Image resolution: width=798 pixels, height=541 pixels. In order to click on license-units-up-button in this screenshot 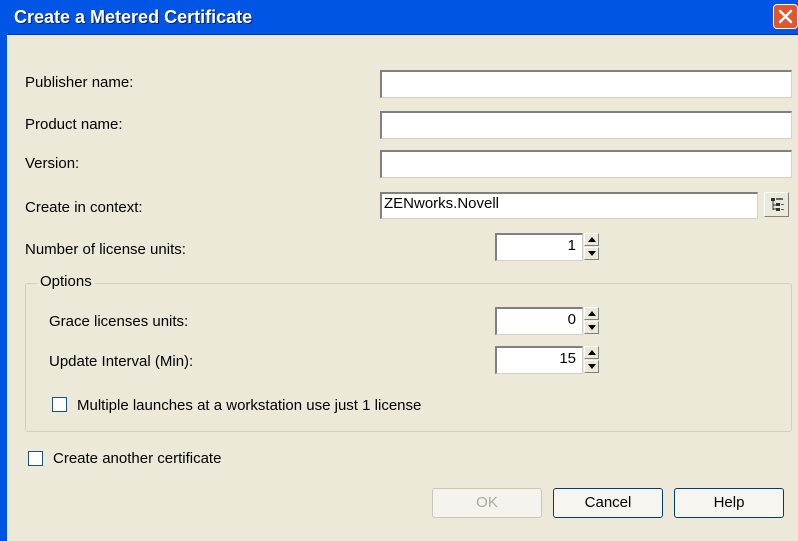, I will do `click(591, 239)`.